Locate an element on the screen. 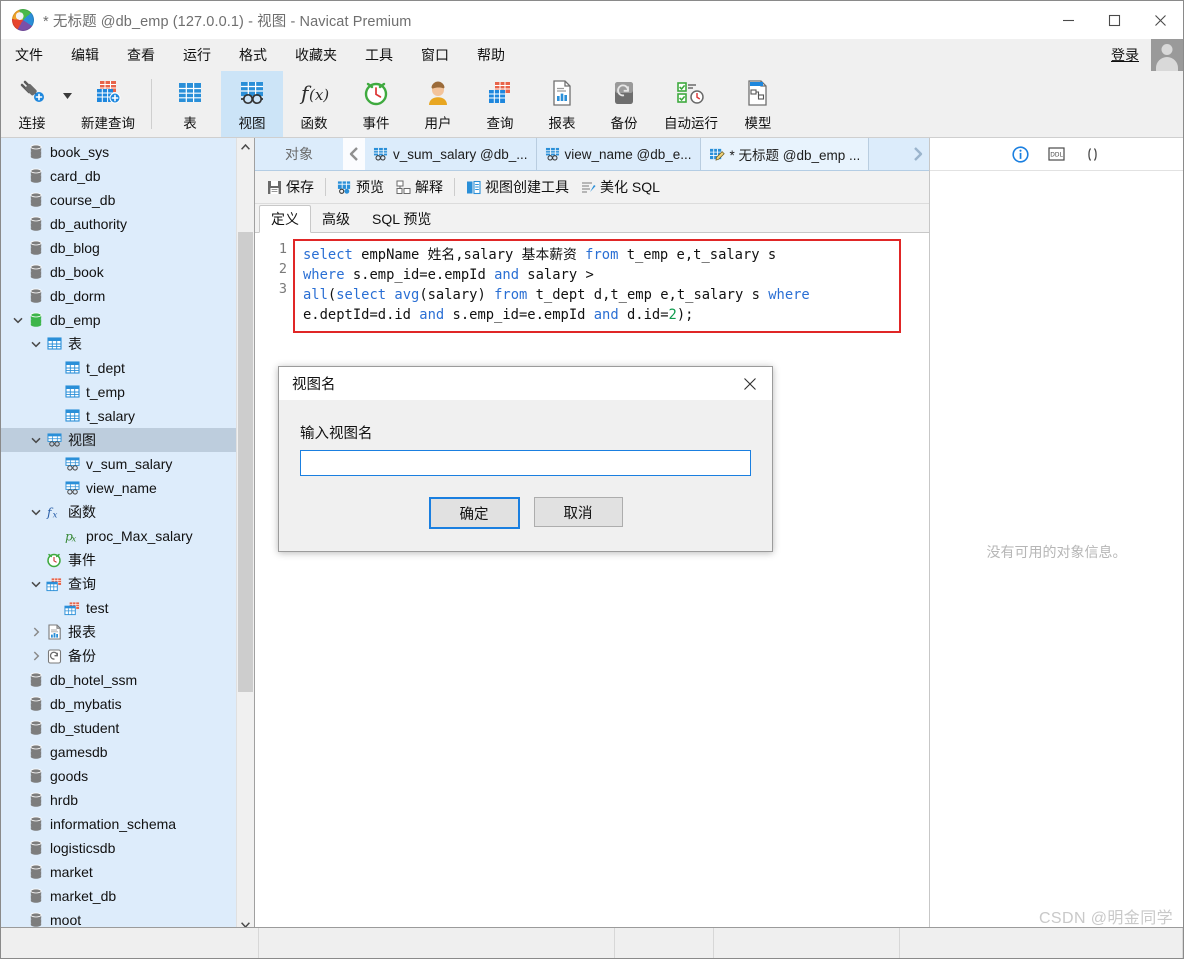 This screenshot has width=1184, height=959. ok-button: 确定 is located at coordinates (474, 513).